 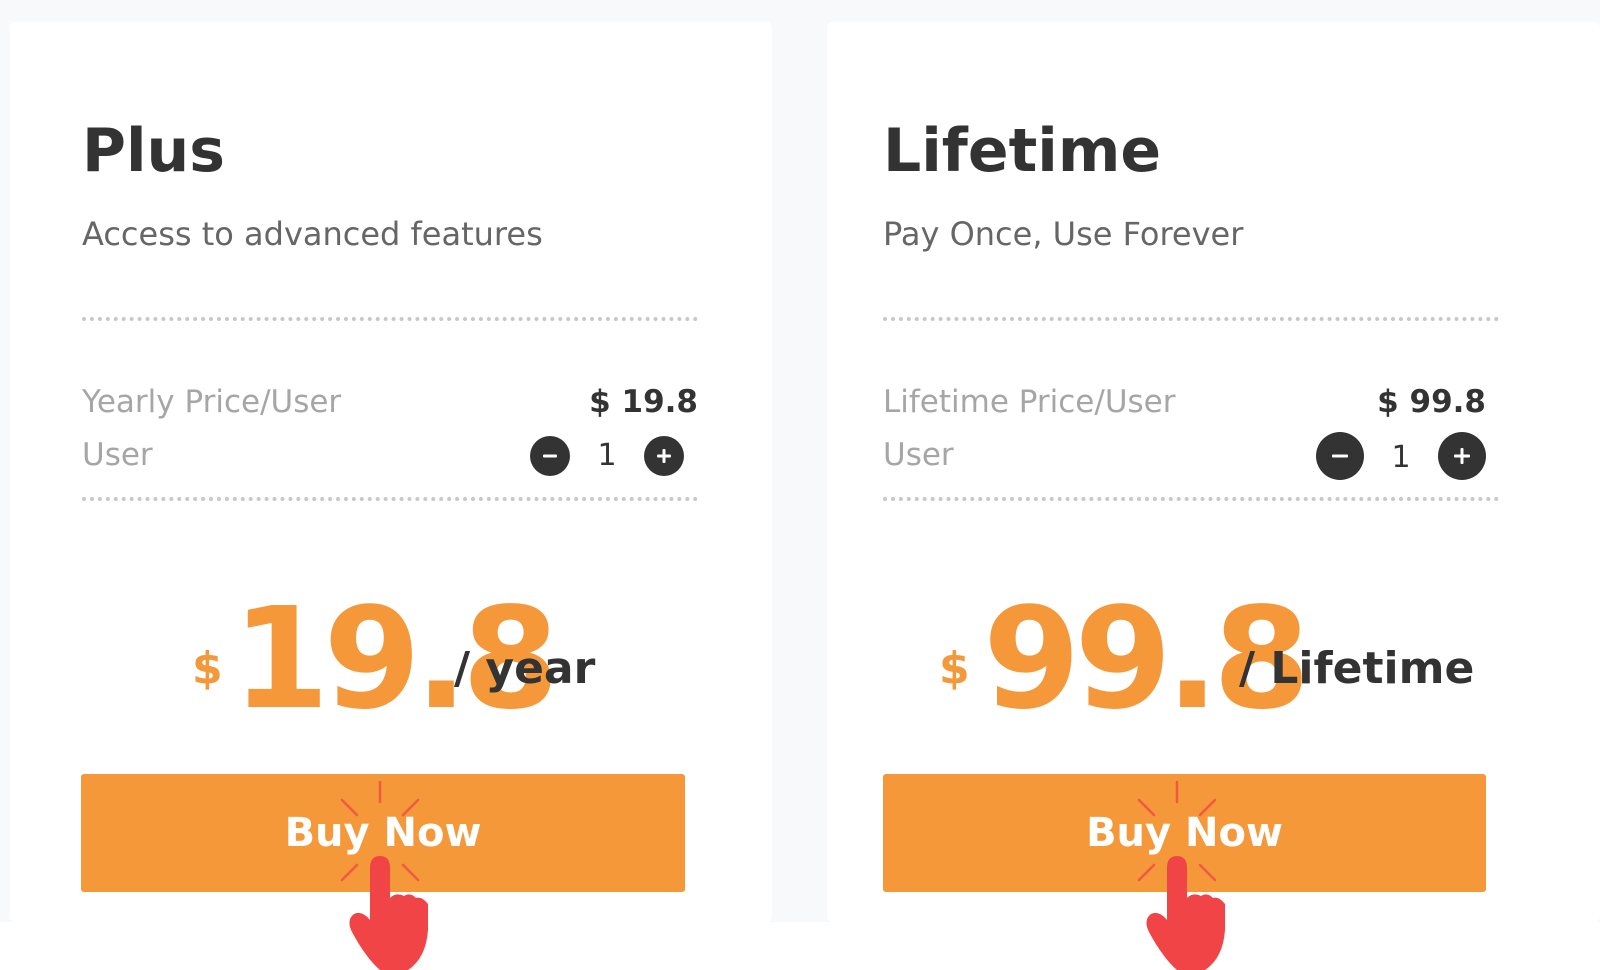 What do you see at coordinates (525, 668) in the screenshot?
I see `price-period: / year` at bounding box center [525, 668].